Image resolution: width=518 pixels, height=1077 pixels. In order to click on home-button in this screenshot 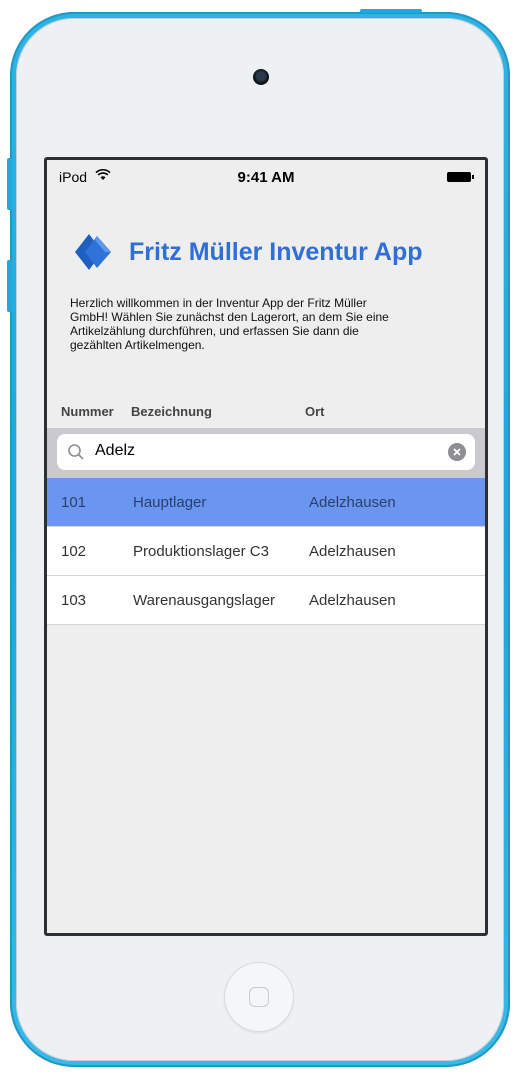, I will do `click(259, 997)`.